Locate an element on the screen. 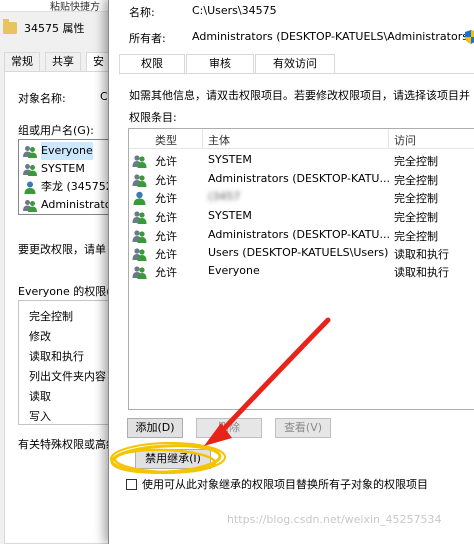 This screenshot has width=474, height=544. permissions-list: 完全控制 修改 读取和执行 列出文件夹内容 读取 写入 is located at coordinates (68, 362).